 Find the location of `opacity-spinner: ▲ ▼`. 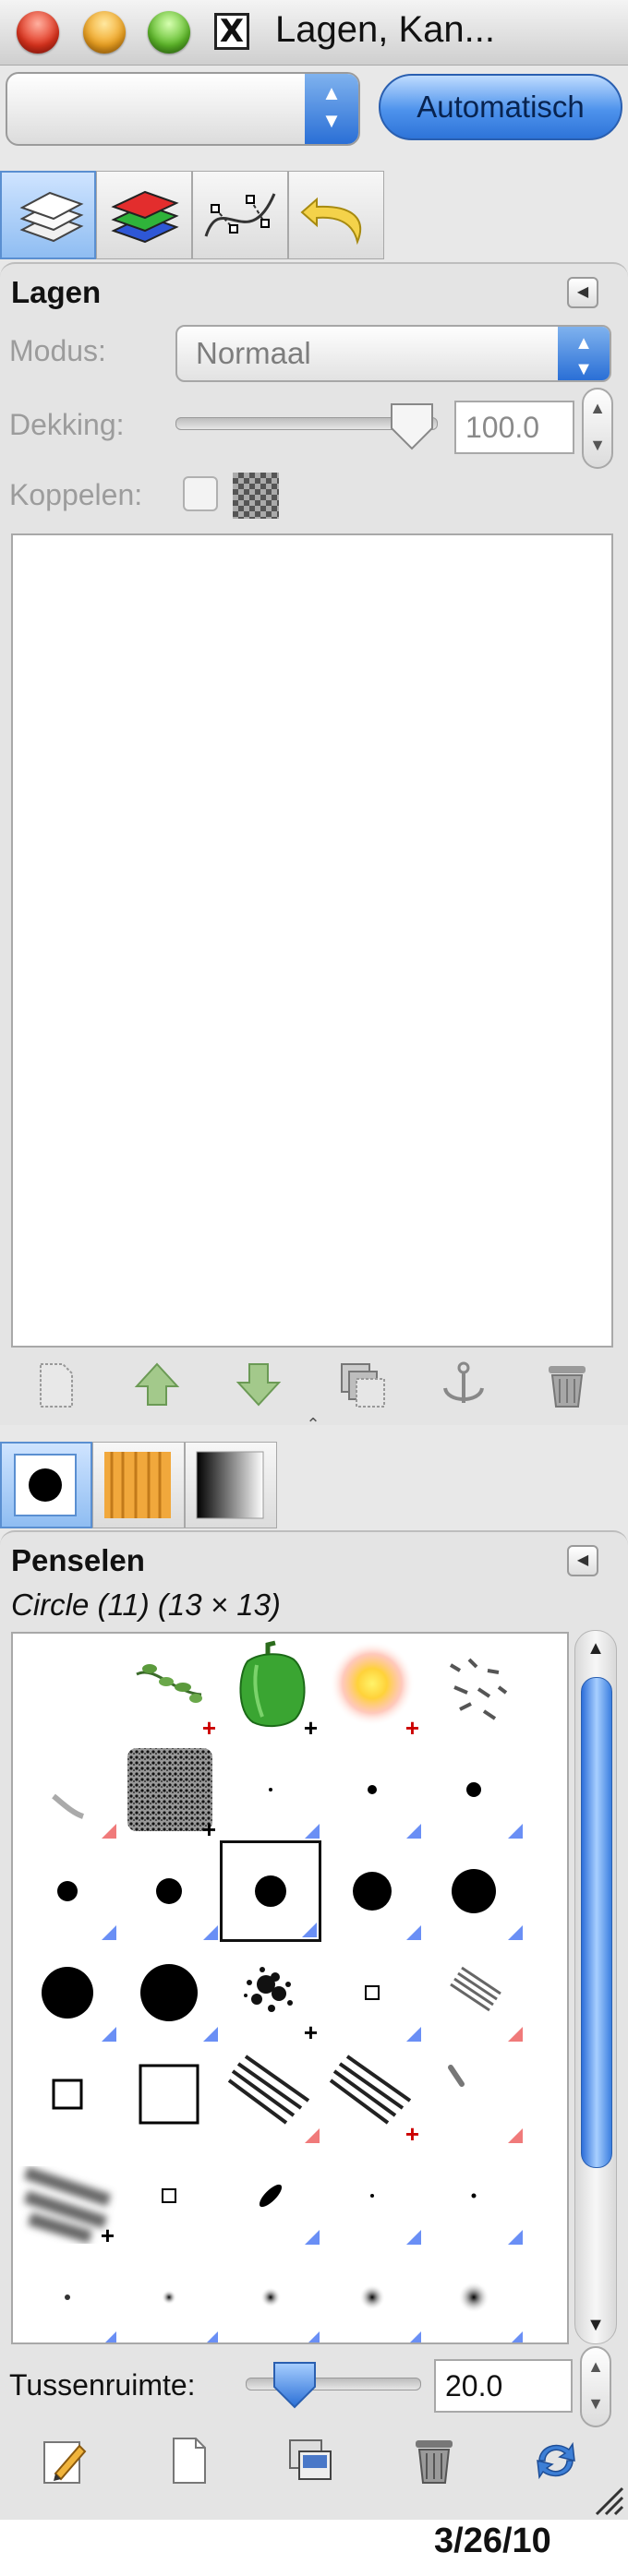

opacity-spinner: ▲ ▼ is located at coordinates (597, 429).